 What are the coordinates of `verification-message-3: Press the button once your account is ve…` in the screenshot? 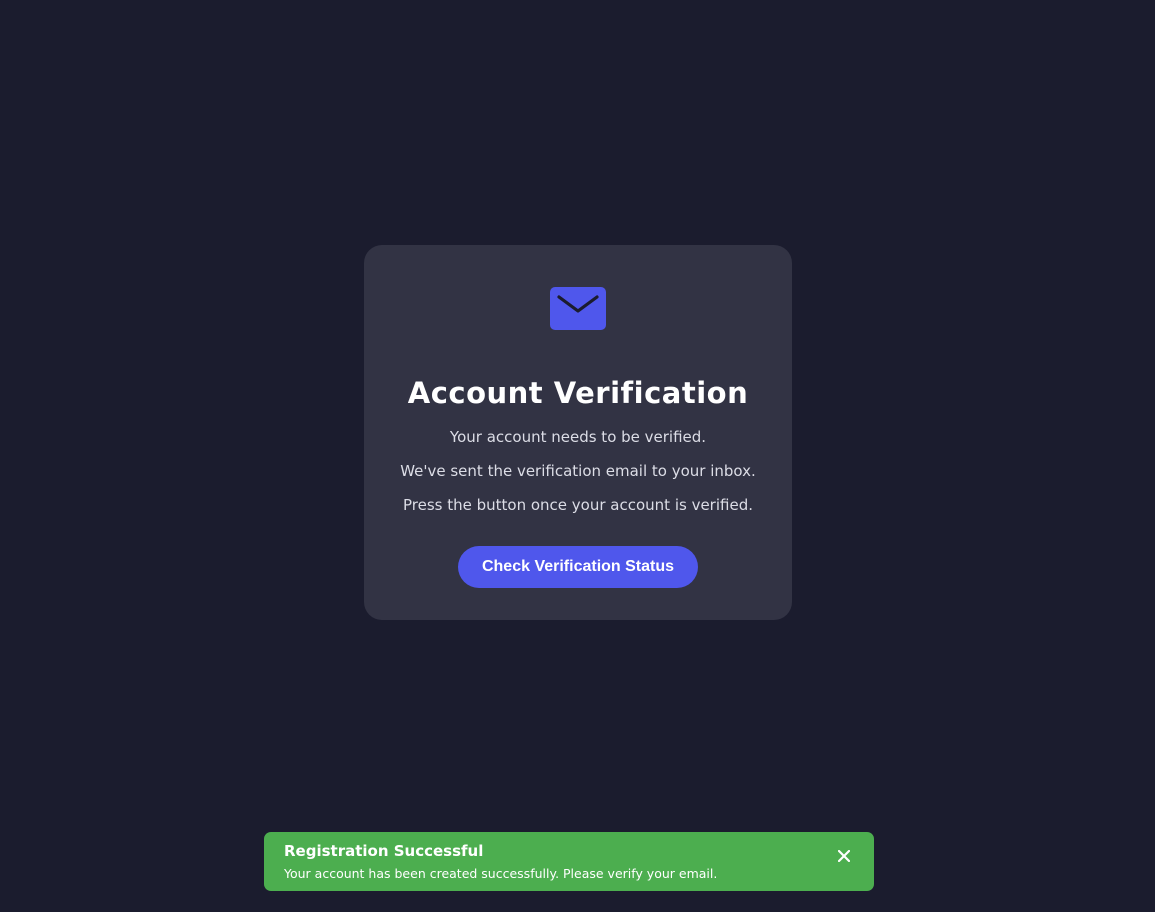 It's located at (578, 505).